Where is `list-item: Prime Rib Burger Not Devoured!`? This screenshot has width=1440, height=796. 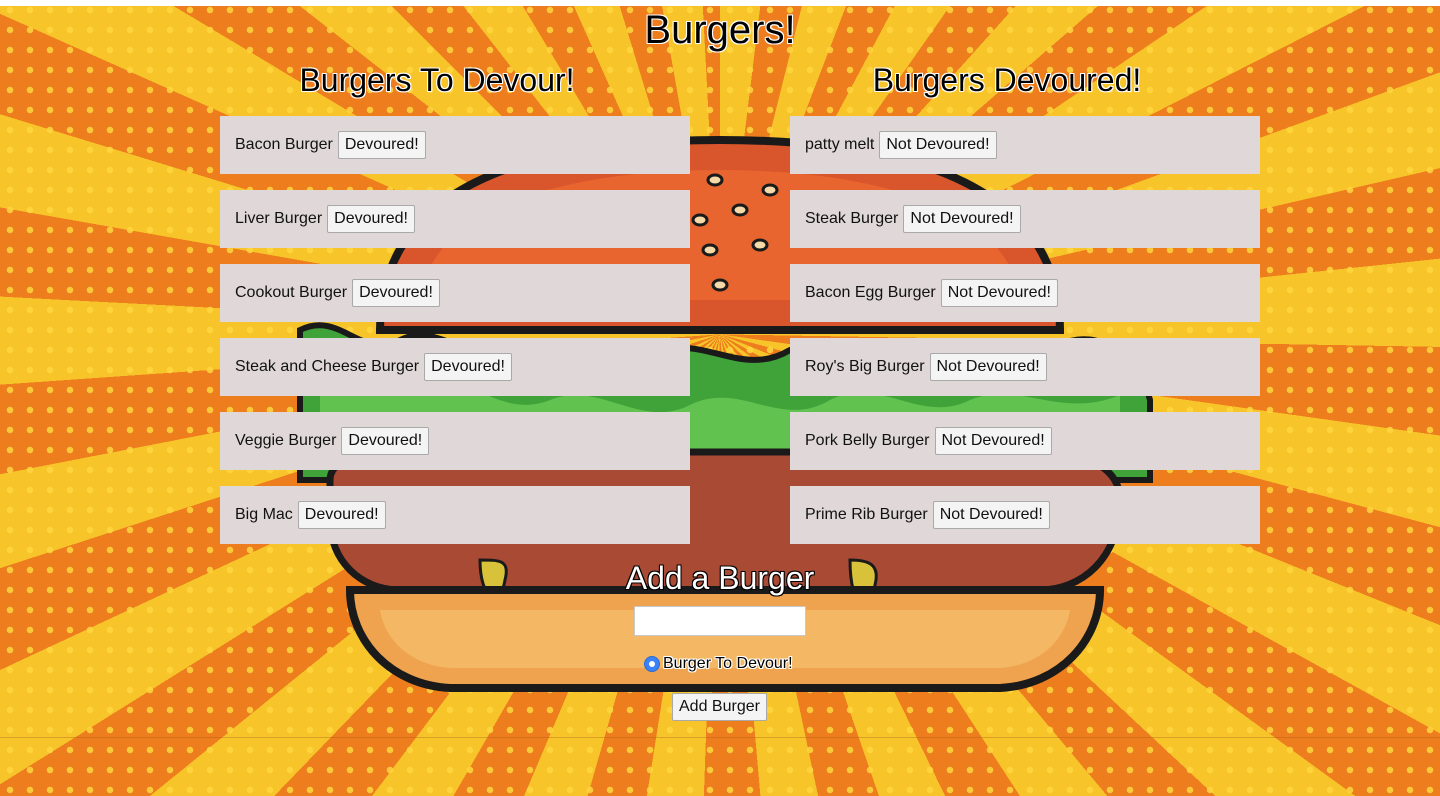
list-item: Prime Rib Burger Not Devoured! is located at coordinates (1025, 515).